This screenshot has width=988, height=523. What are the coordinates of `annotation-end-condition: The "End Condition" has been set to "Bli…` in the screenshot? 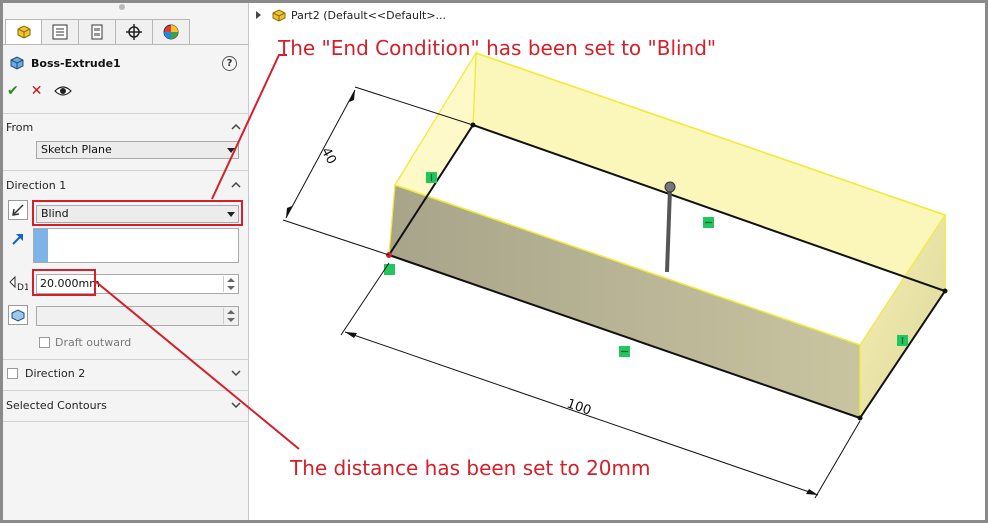 It's located at (497, 48).